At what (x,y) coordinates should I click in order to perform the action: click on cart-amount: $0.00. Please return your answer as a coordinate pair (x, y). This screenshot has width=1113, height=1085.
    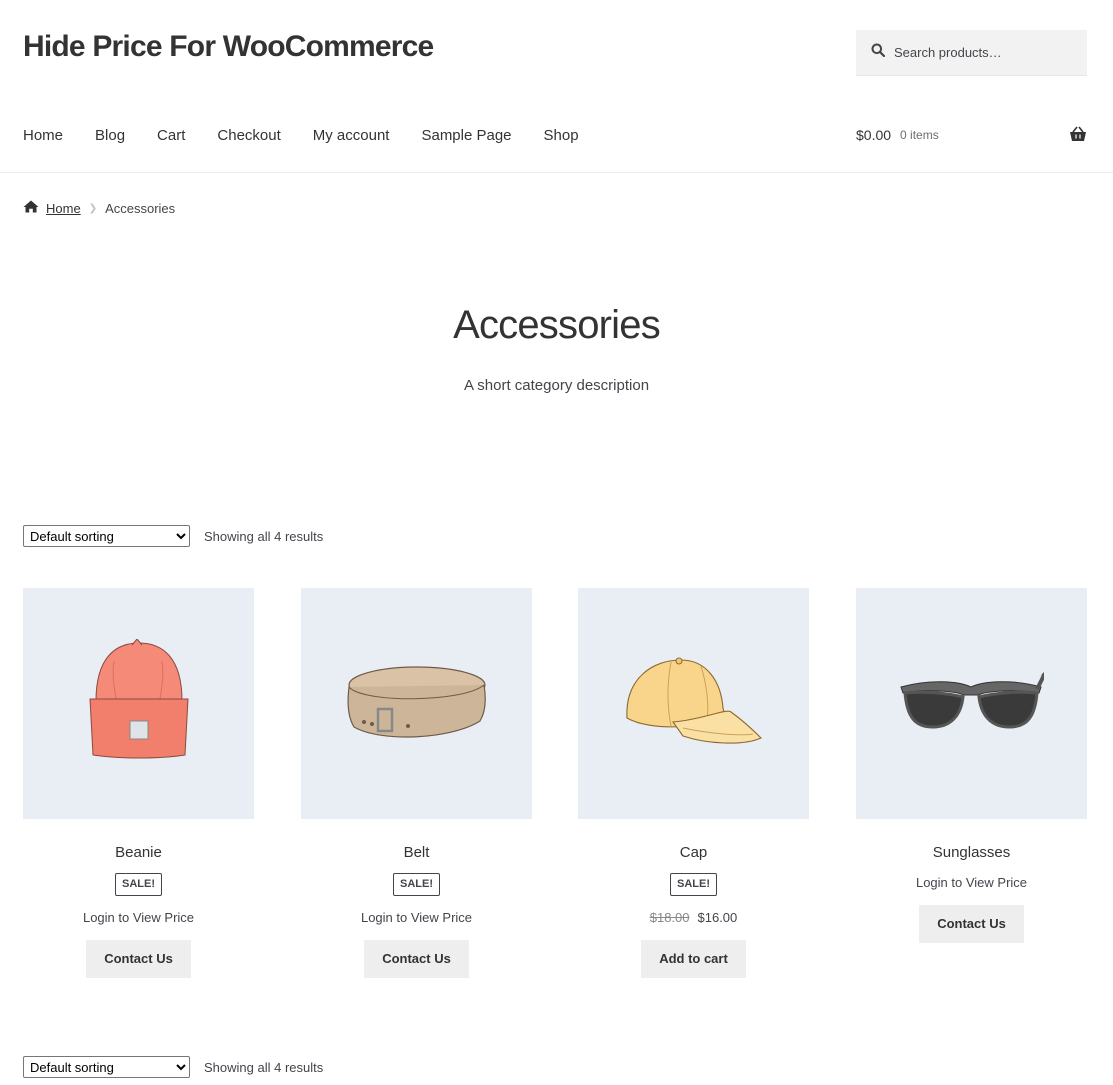
    Looking at the image, I should click on (874, 135).